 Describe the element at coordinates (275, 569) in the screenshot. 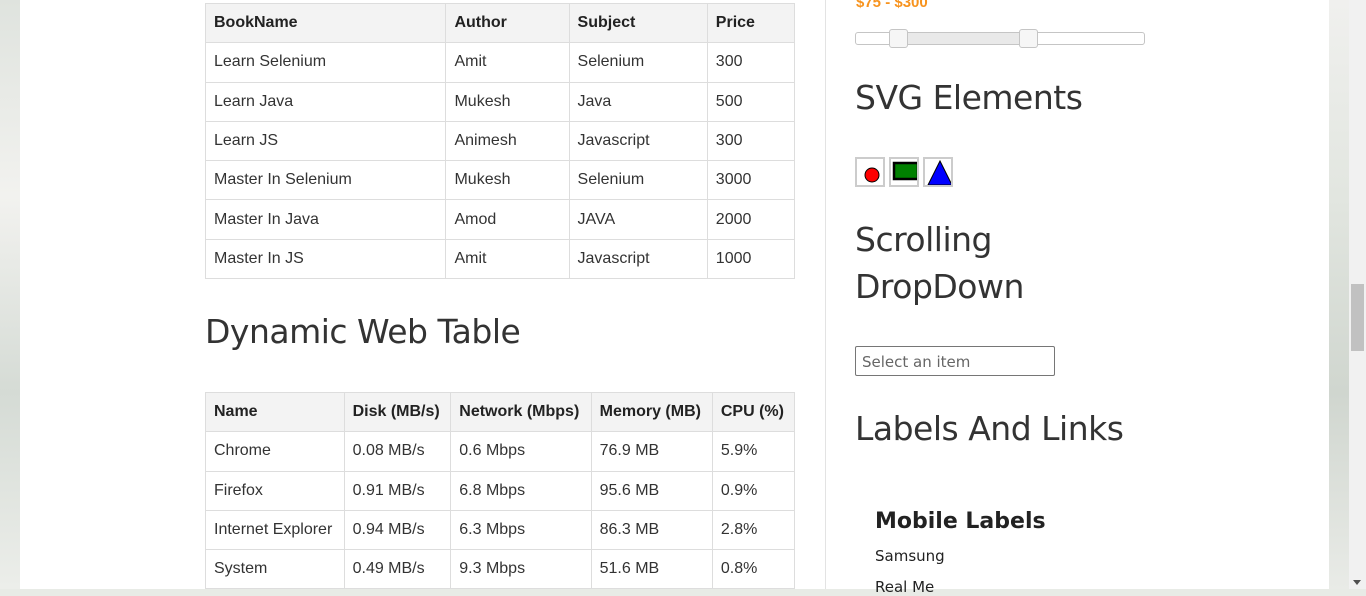

I see `table-cell: System` at that location.